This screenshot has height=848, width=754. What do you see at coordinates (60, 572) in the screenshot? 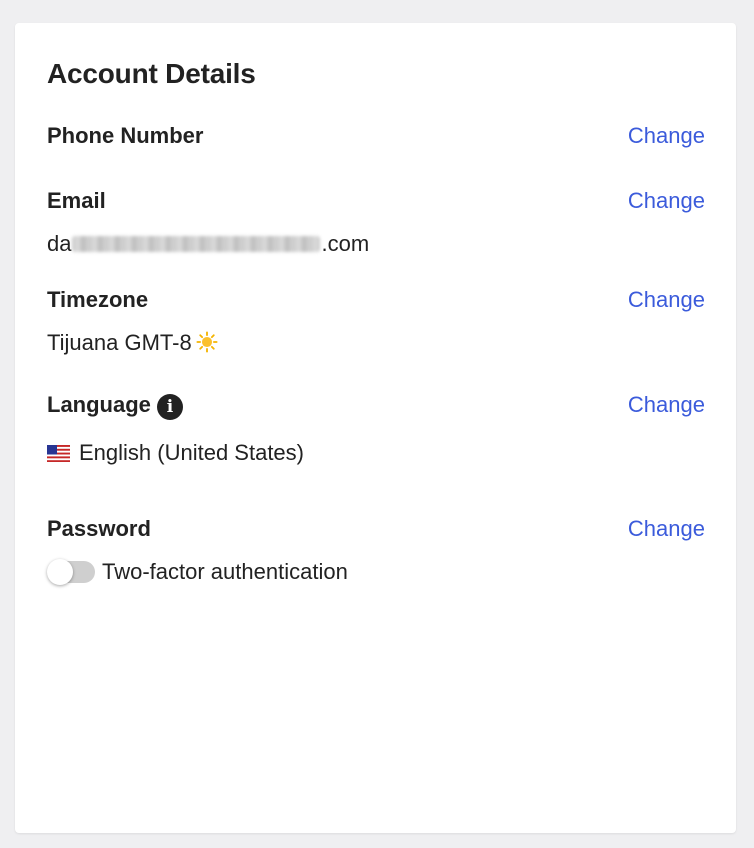
I see `toggle-knob` at bounding box center [60, 572].